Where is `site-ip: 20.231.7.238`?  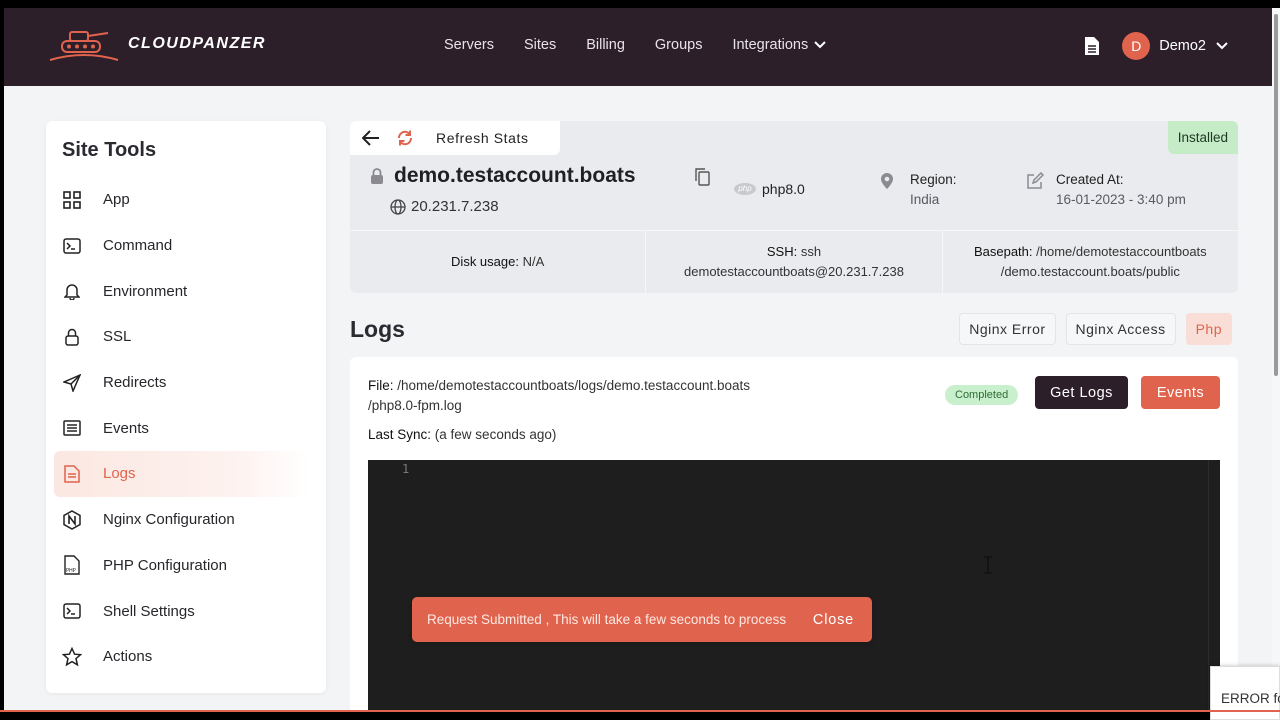
site-ip: 20.231.7.238 is located at coordinates (444, 206).